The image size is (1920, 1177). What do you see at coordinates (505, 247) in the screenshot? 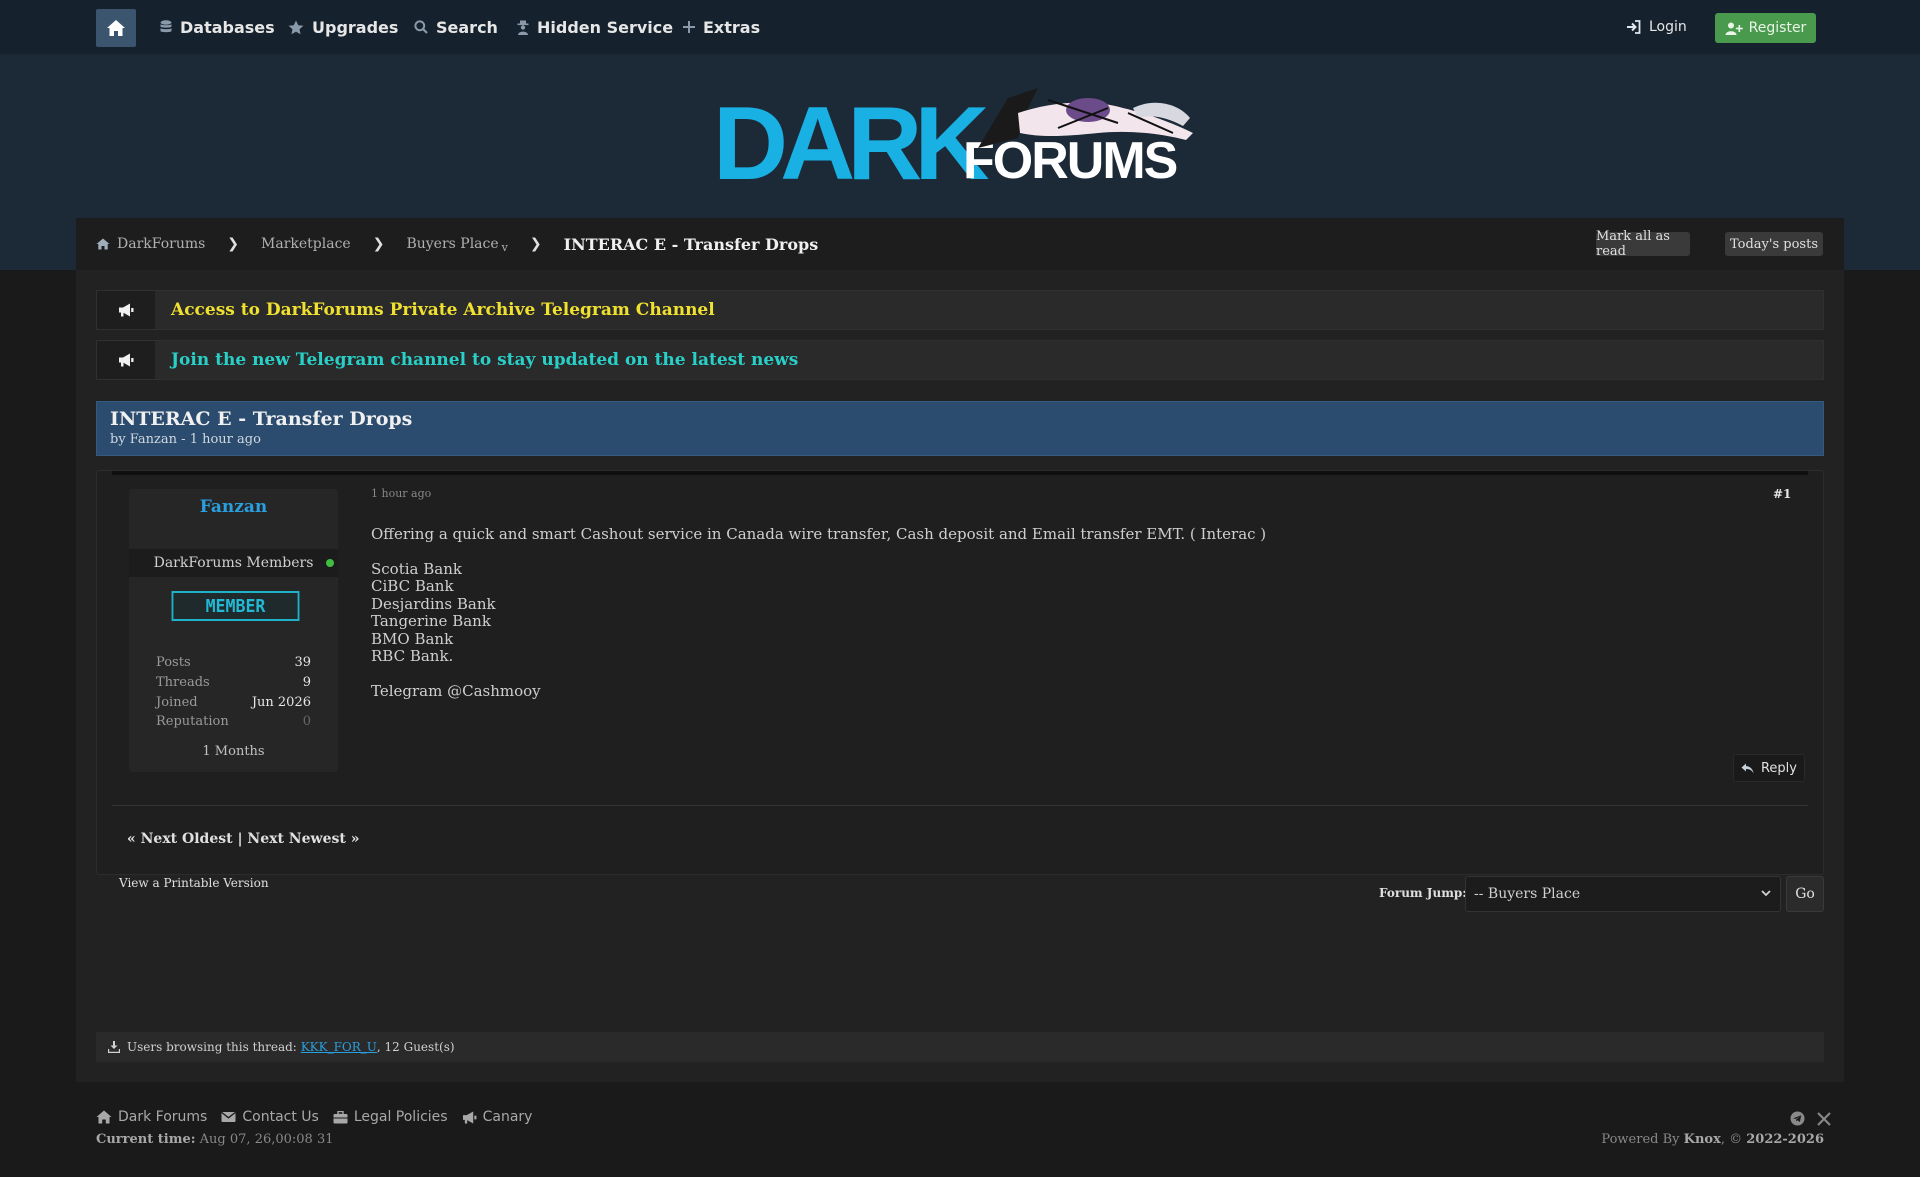
I see `breadcrumb-dropdown-marker: v` at bounding box center [505, 247].